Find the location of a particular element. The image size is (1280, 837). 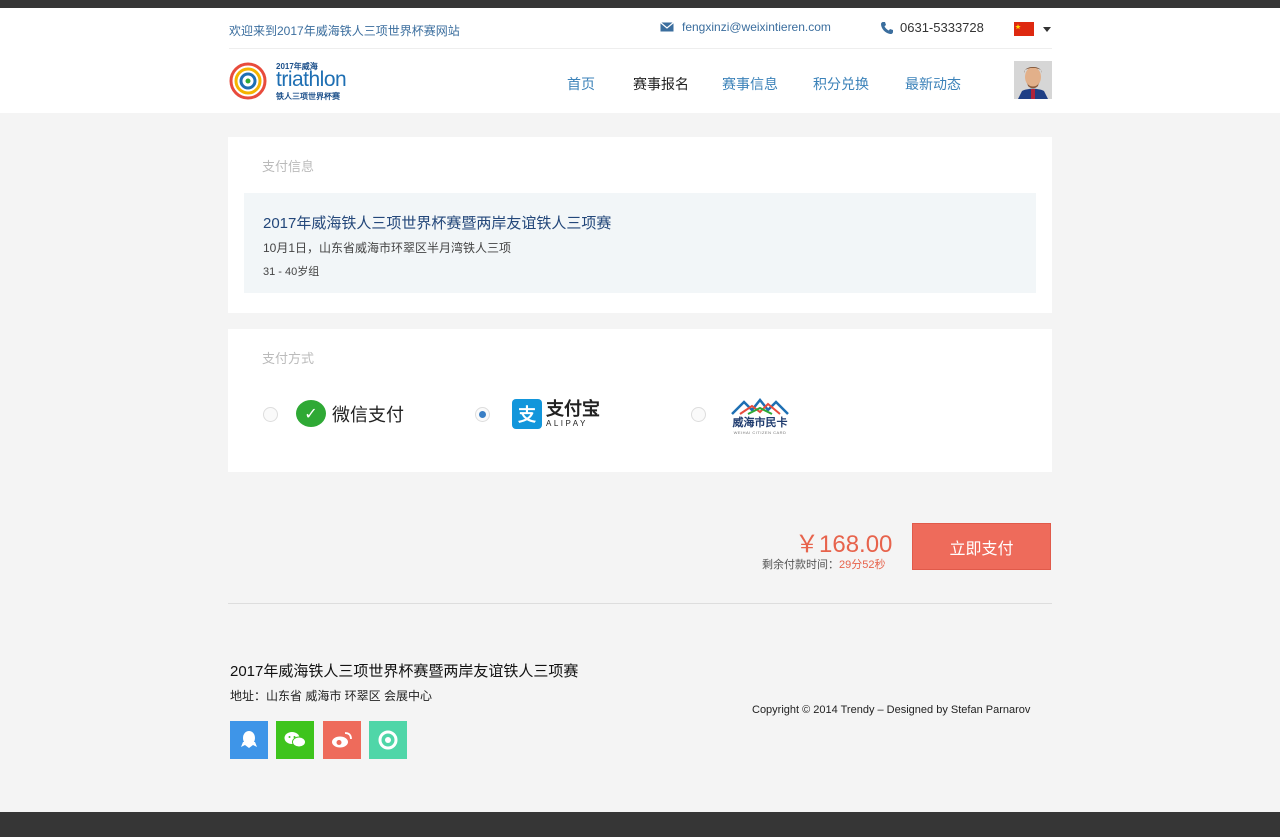

footer-title: 2017年威海铁人三项世界杯赛暨两岸友谊铁人三项赛 is located at coordinates (404, 671).